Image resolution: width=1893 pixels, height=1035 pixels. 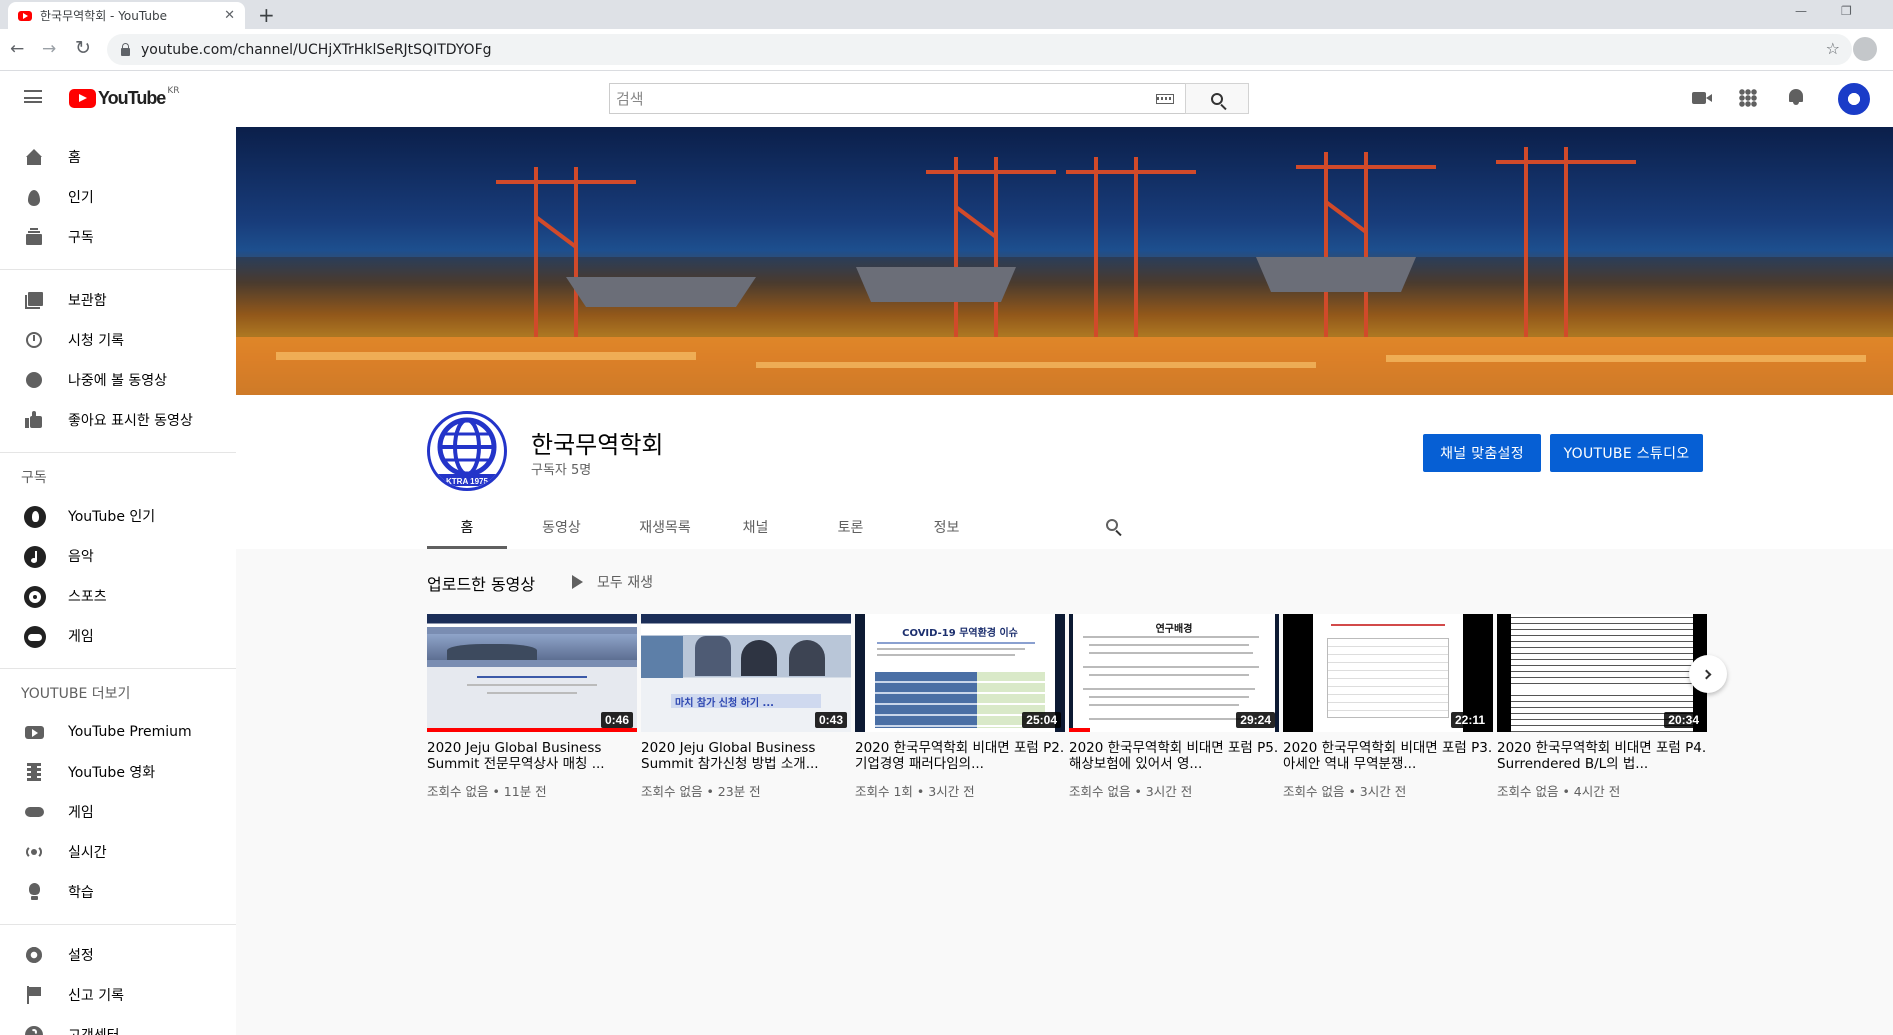 I want to click on minimize-window-icon: —, so click(x=1801, y=11).